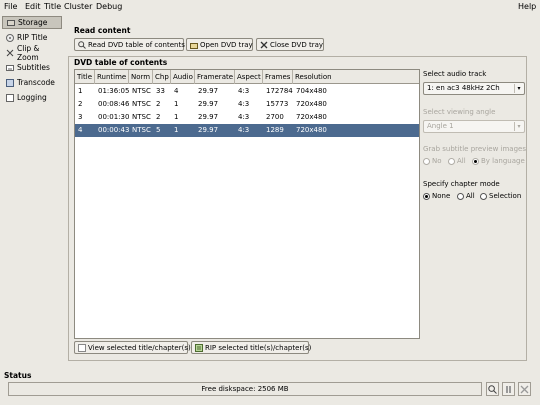 The width and height of the screenshot is (540, 405). I want to click on cell-runtime: 00:01:30, so click(114, 117).